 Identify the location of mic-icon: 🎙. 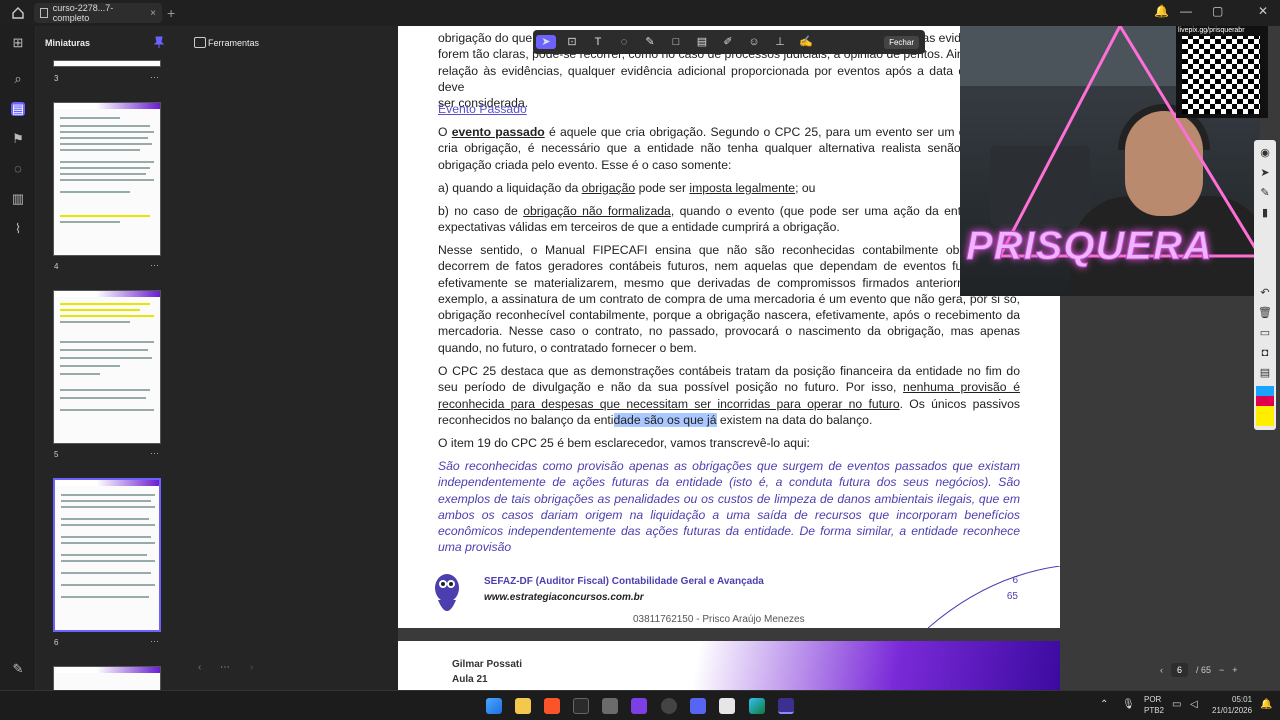
(1128, 704).